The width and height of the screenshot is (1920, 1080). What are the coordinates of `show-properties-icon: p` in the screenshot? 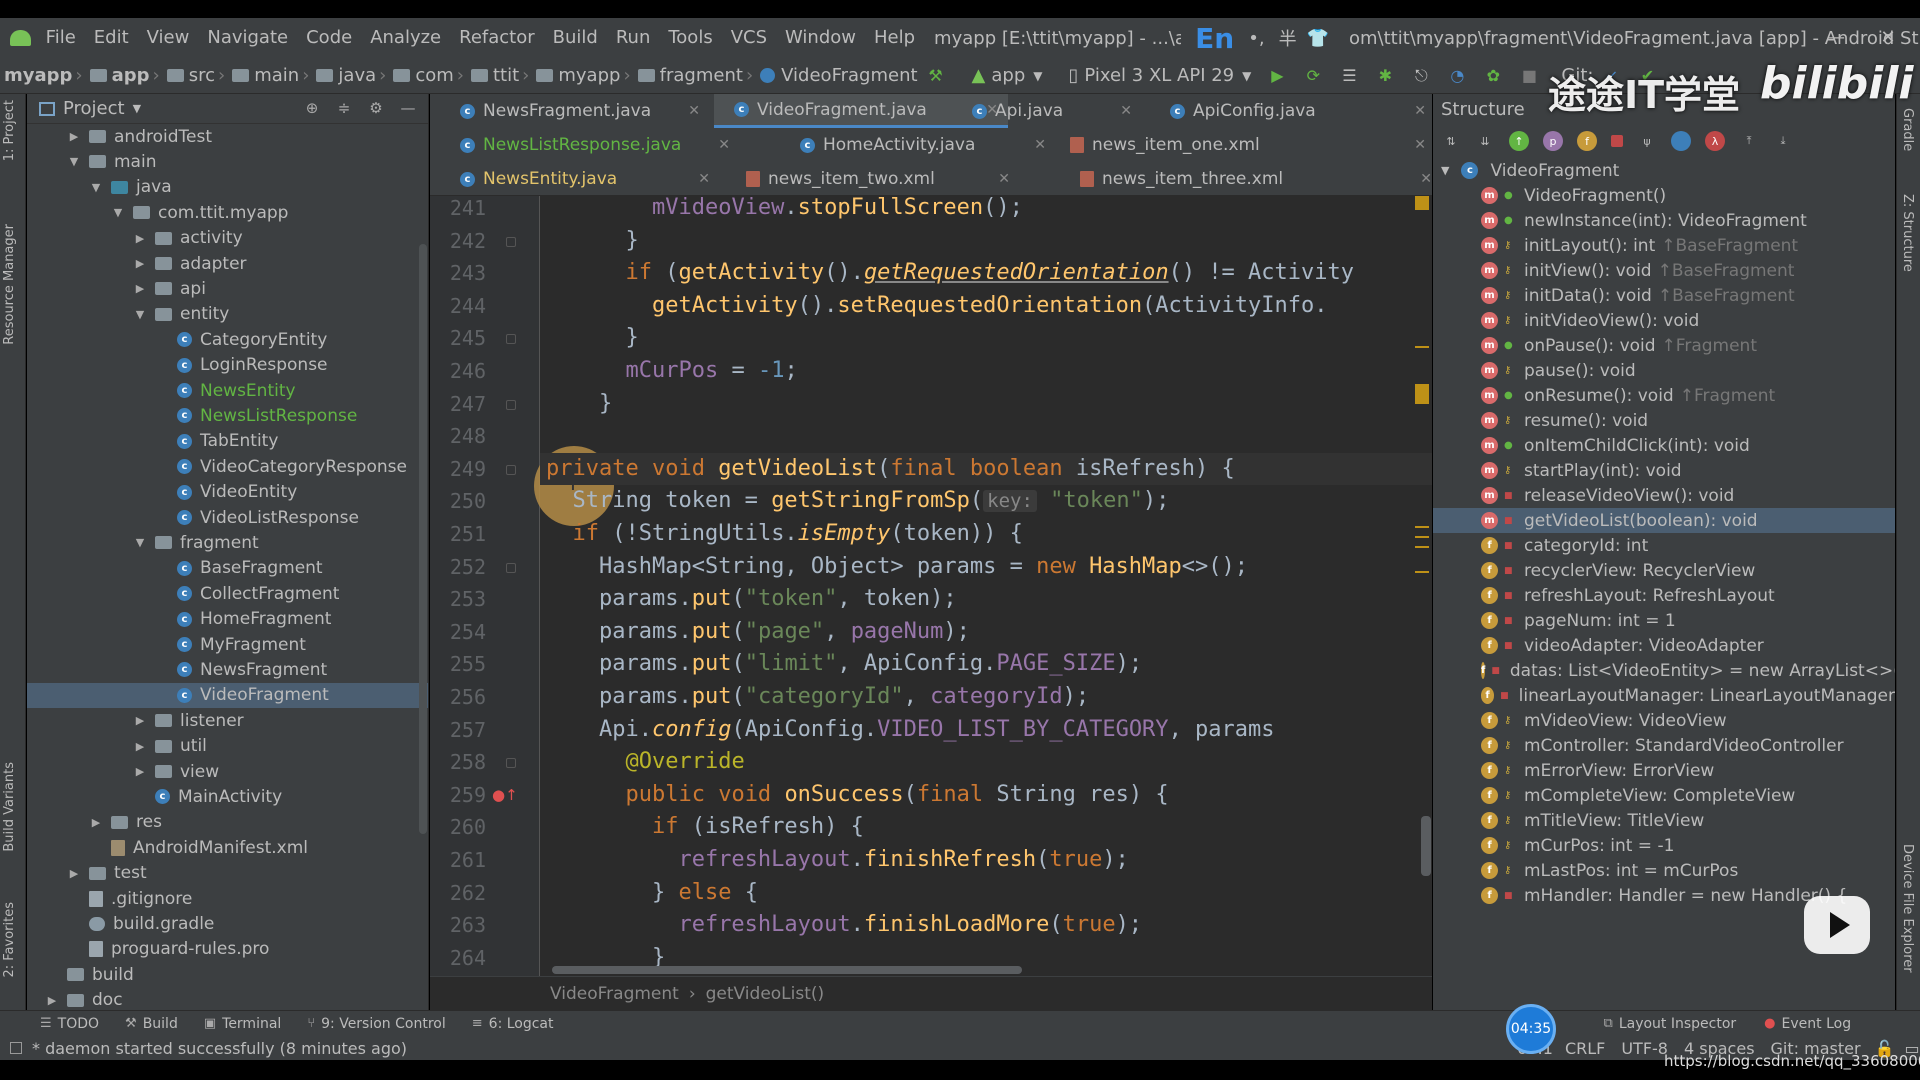 It's located at (1553, 141).